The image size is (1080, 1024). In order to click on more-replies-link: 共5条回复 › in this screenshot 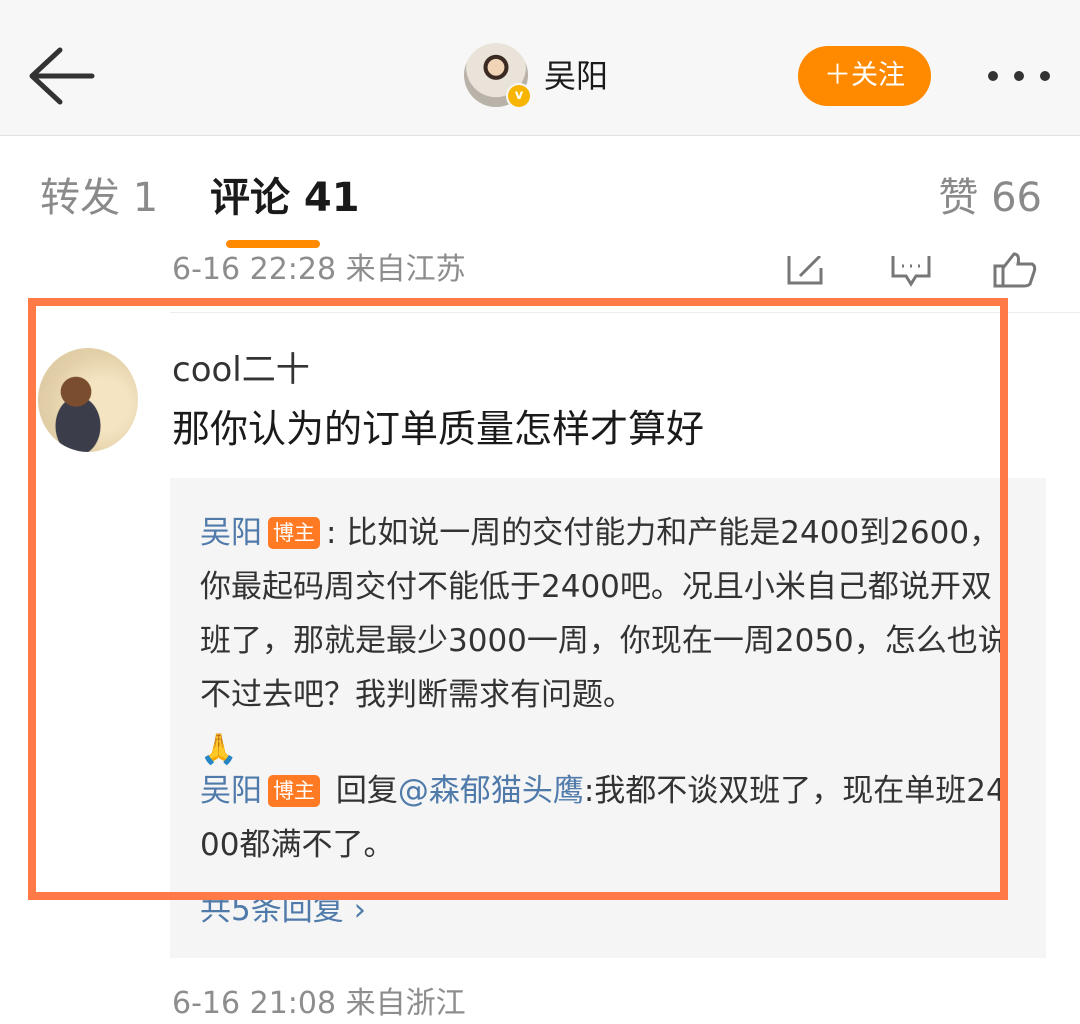, I will do `click(283, 910)`.